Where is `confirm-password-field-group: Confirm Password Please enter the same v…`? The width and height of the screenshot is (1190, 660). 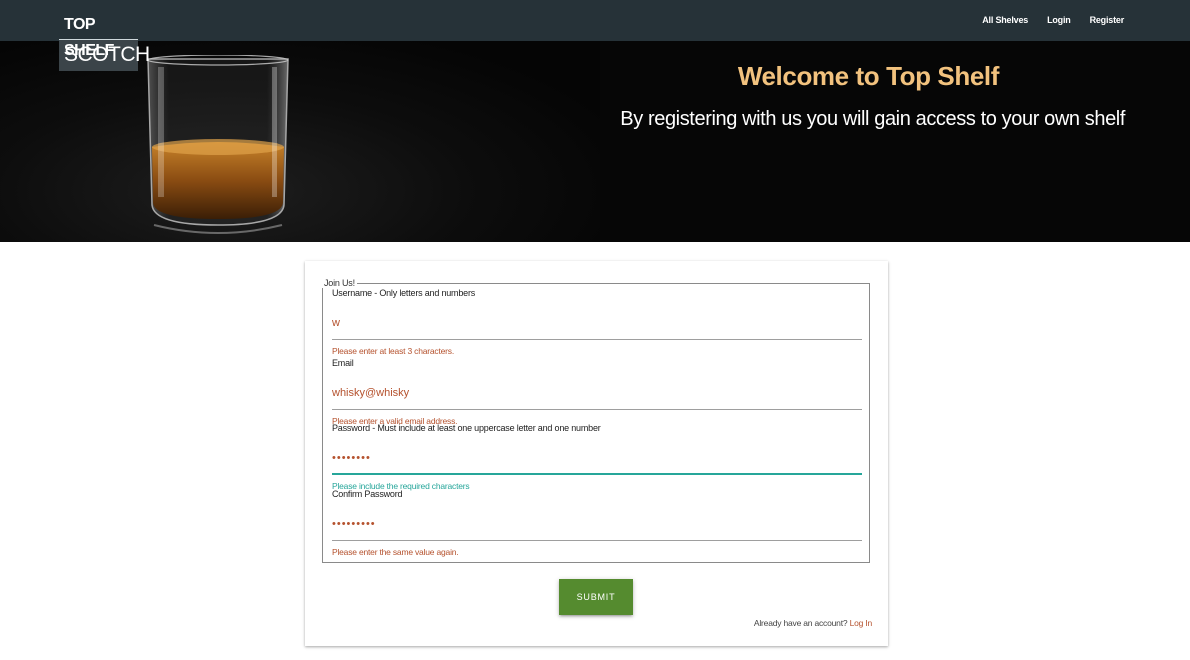 confirm-password-field-group: Confirm Password Please enter the same v… is located at coordinates (597, 521).